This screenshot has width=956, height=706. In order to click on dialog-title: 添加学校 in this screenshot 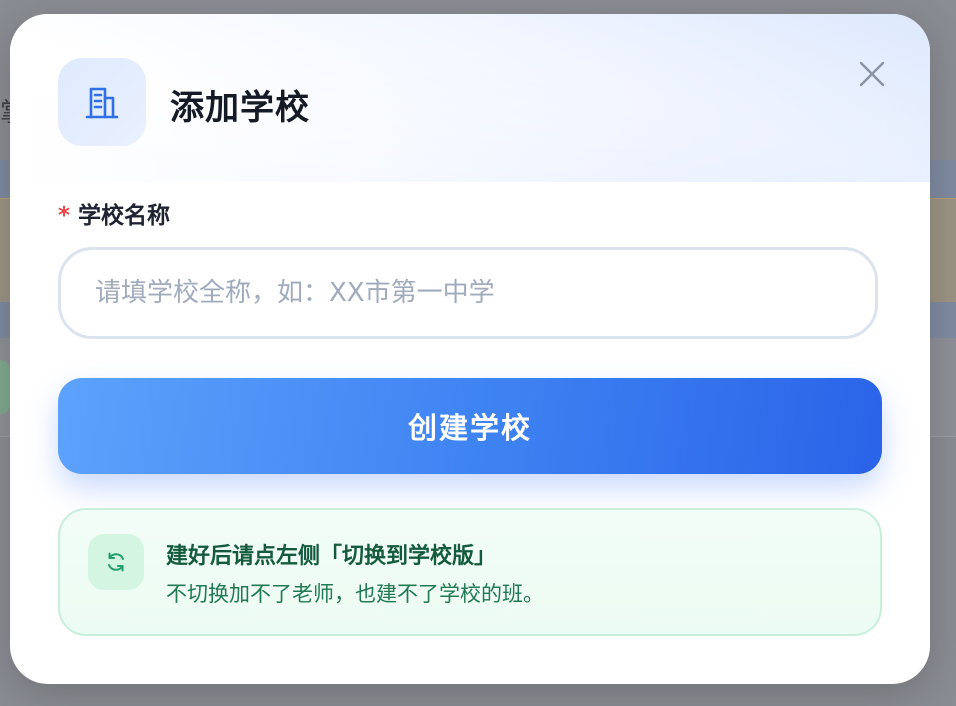, I will do `click(240, 108)`.